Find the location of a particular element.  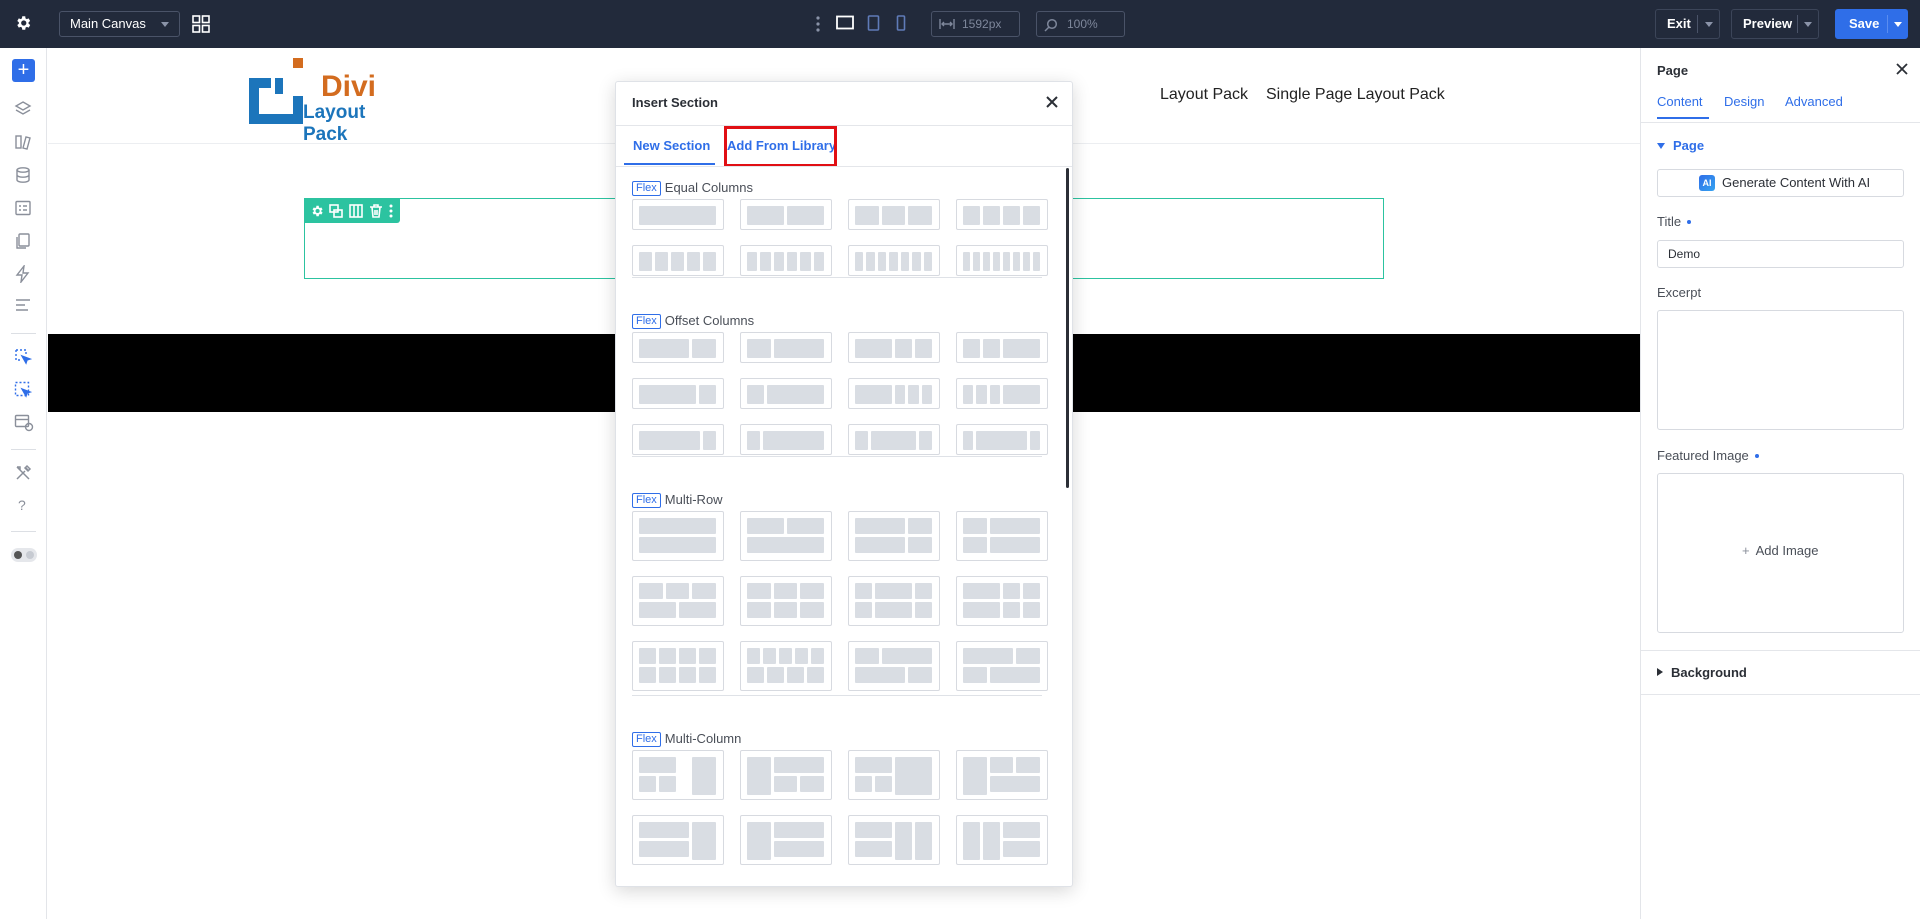

row-duplicate-icon is located at coordinates (336, 211).